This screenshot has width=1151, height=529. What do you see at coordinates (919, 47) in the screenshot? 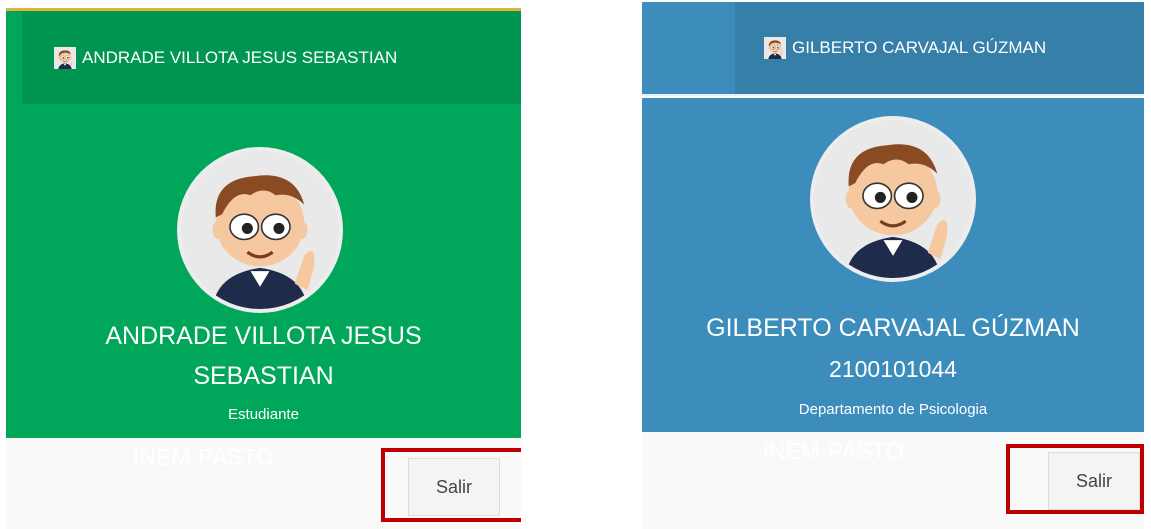
I see `header-user-name: GILBERTO CARVAJAL GÚZMAN` at bounding box center [919, 47].